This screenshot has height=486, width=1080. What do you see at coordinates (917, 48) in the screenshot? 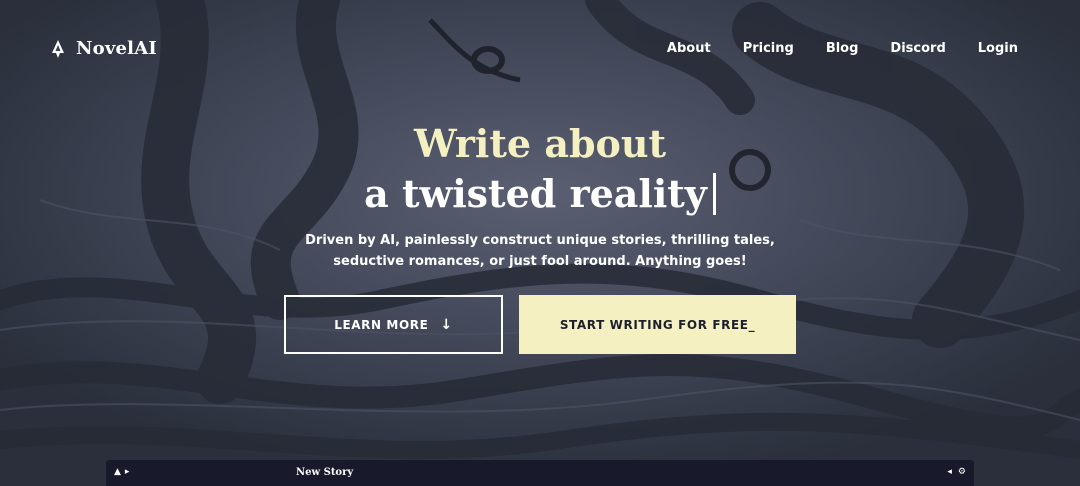
I see `nav-link-discord: Discord` at bounding box center [917, 48].